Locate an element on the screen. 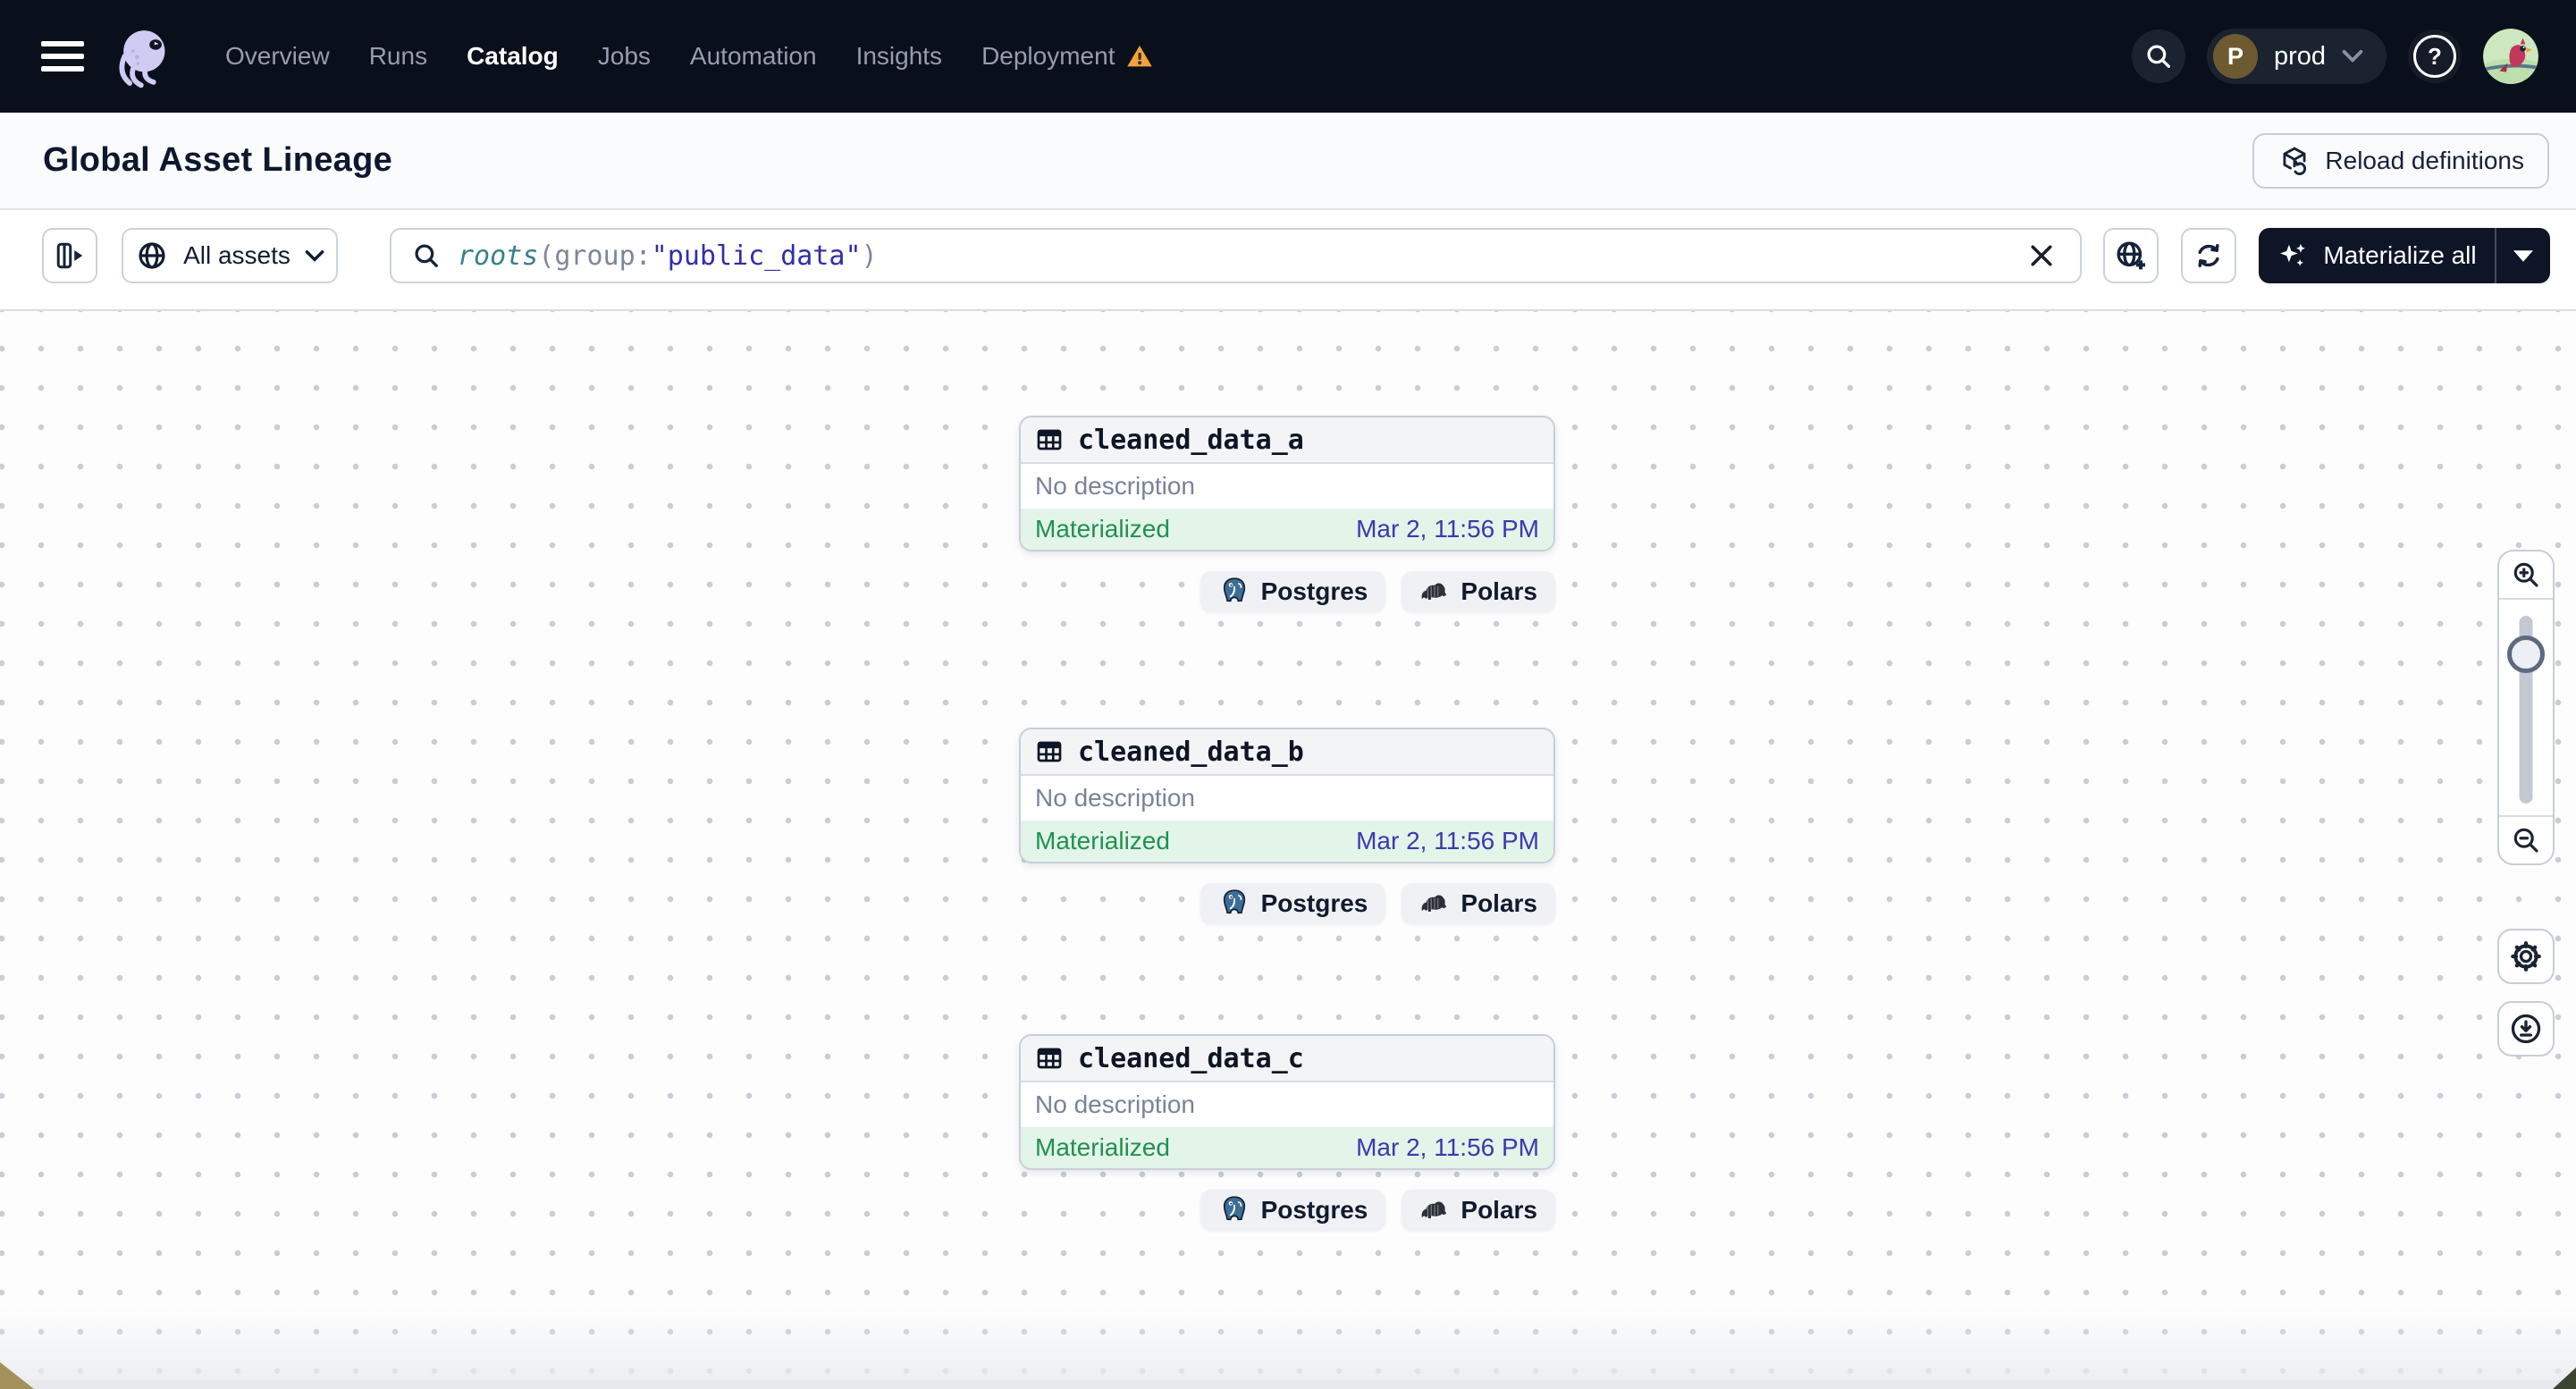 The image size is (2576, 1389). close-icon is located at coordinates (2042, 255).